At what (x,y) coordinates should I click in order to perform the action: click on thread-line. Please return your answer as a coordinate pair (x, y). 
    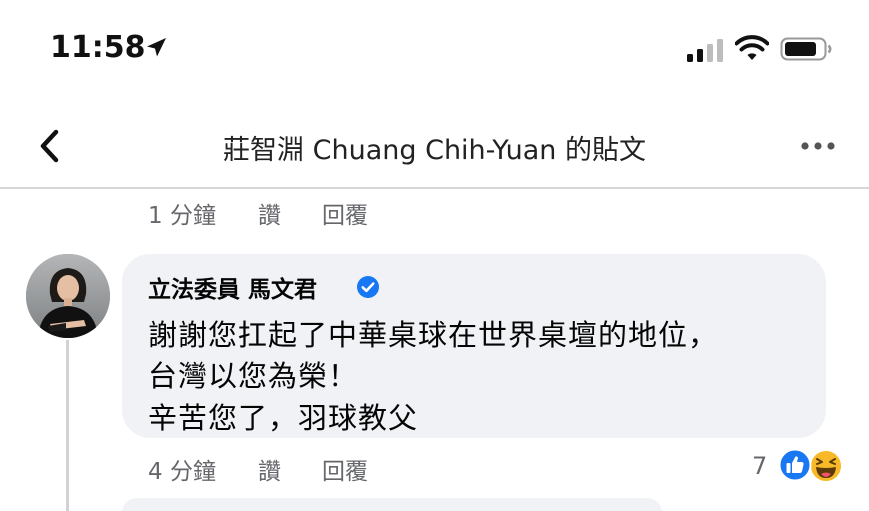
    Looking at the image, I should click on (67, 425).